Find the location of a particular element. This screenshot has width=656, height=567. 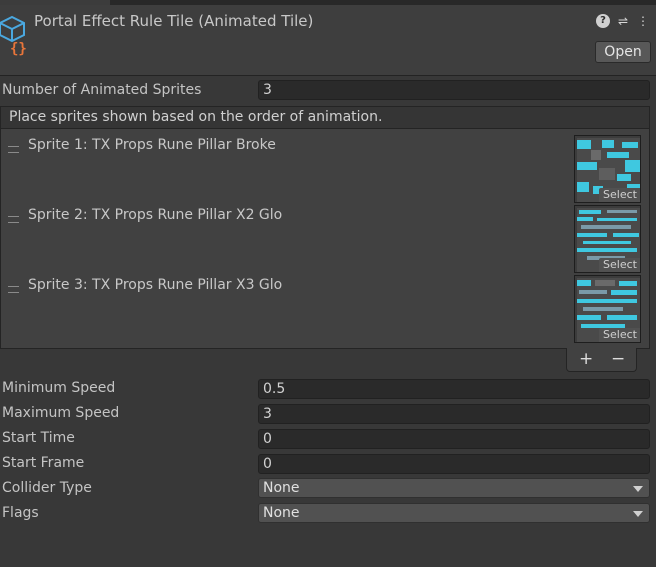

collider-type-dropdown: None is located at coordinates (454, 488).